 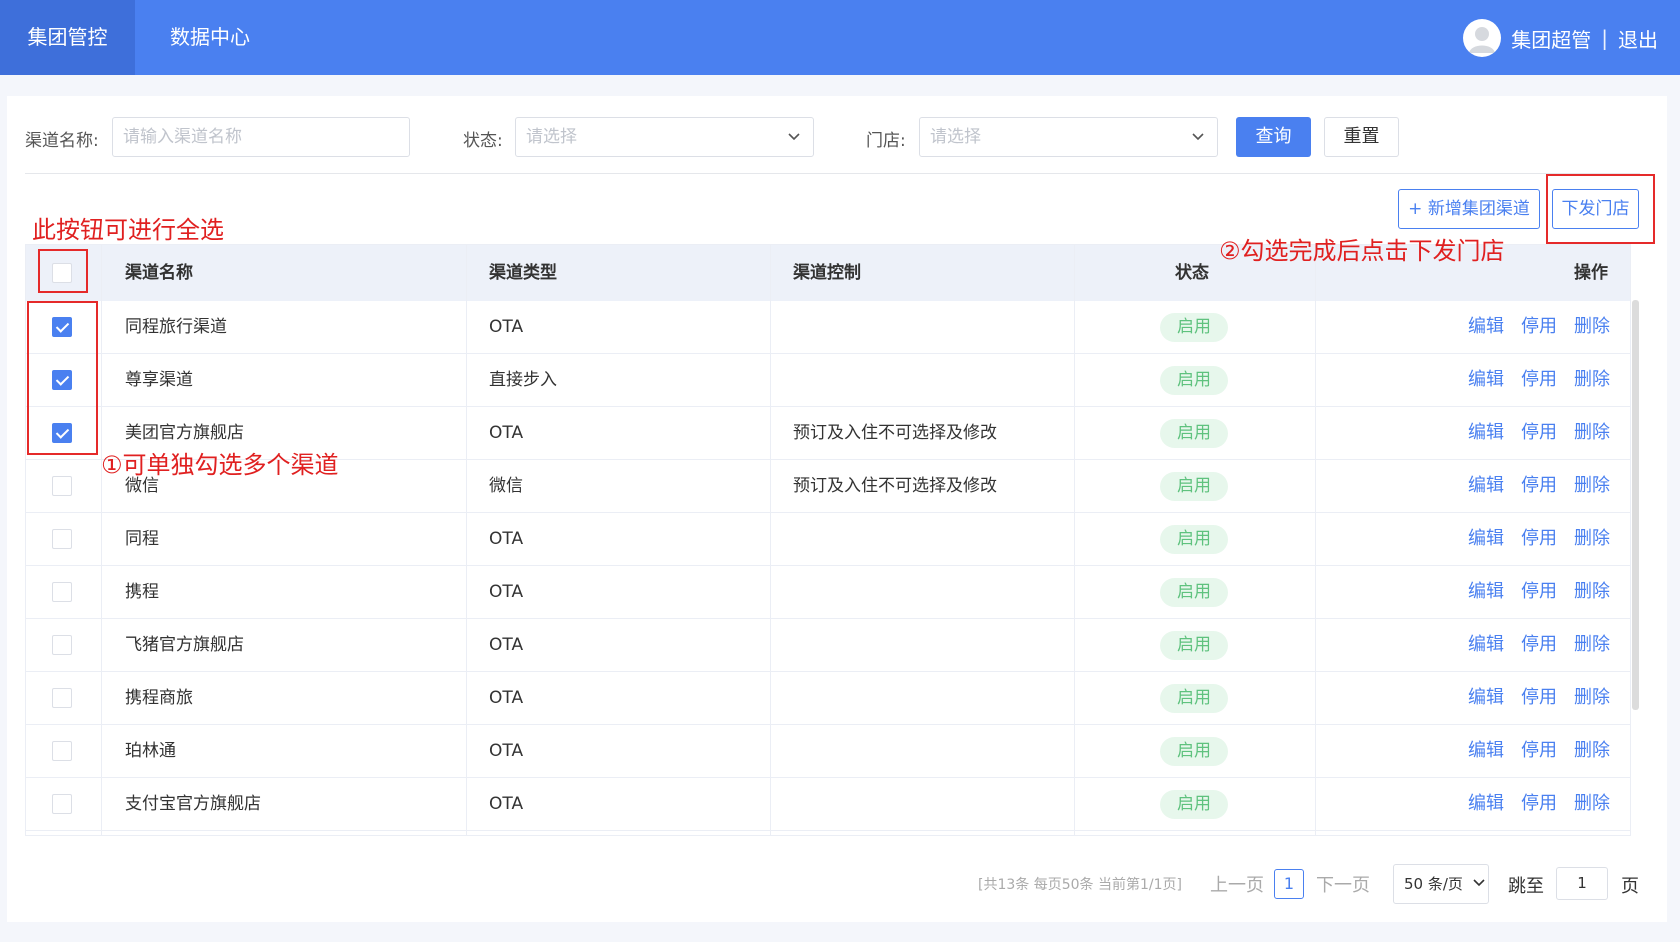 What do you see at coordinates (664, 137) in the screenshot?
I see `status-select: 请选择` at bounding box center [664, 137].